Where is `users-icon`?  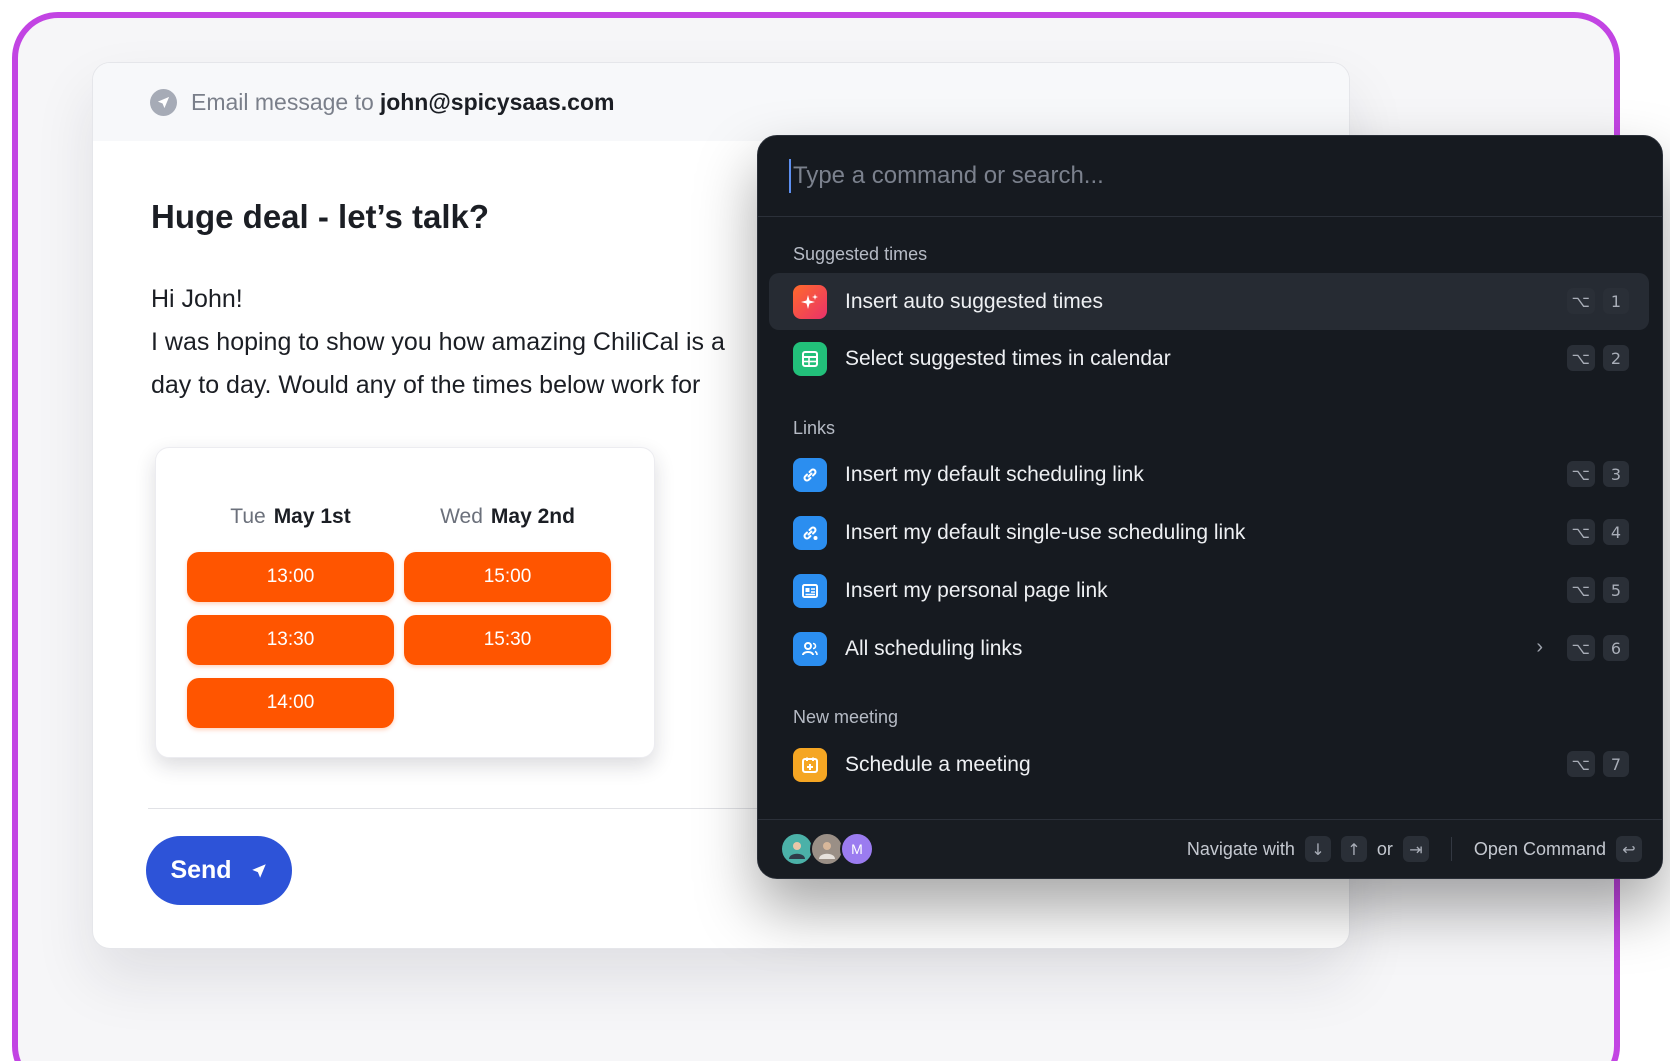
users-icon is located at coordinates (810, 648).